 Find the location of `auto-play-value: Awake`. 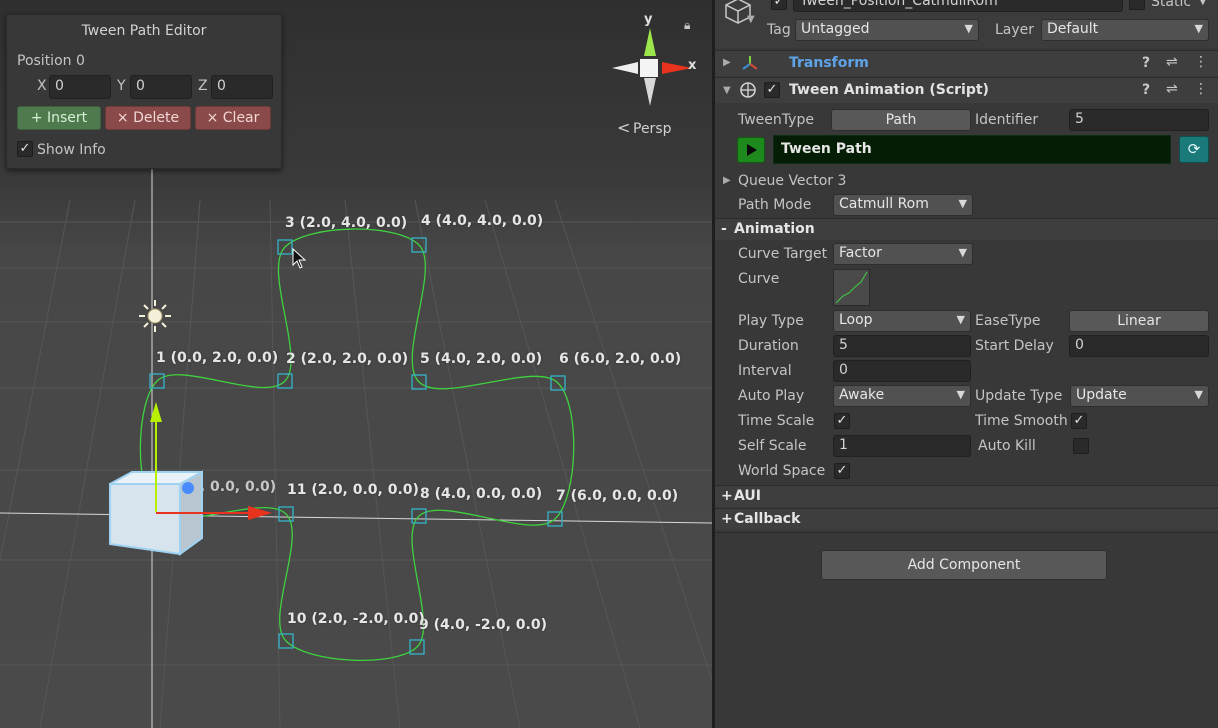

auto-play-value: Awake is located at coordinates (862, 395).